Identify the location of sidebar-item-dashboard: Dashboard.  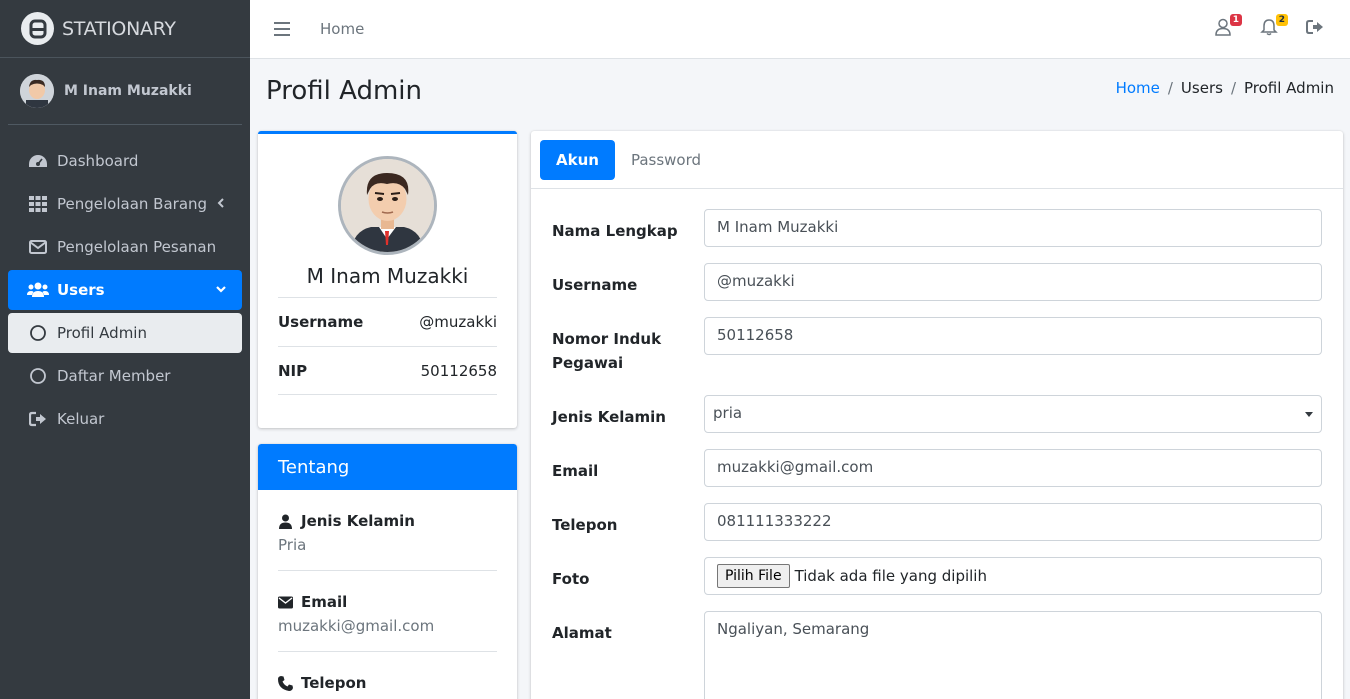
(125, 161).